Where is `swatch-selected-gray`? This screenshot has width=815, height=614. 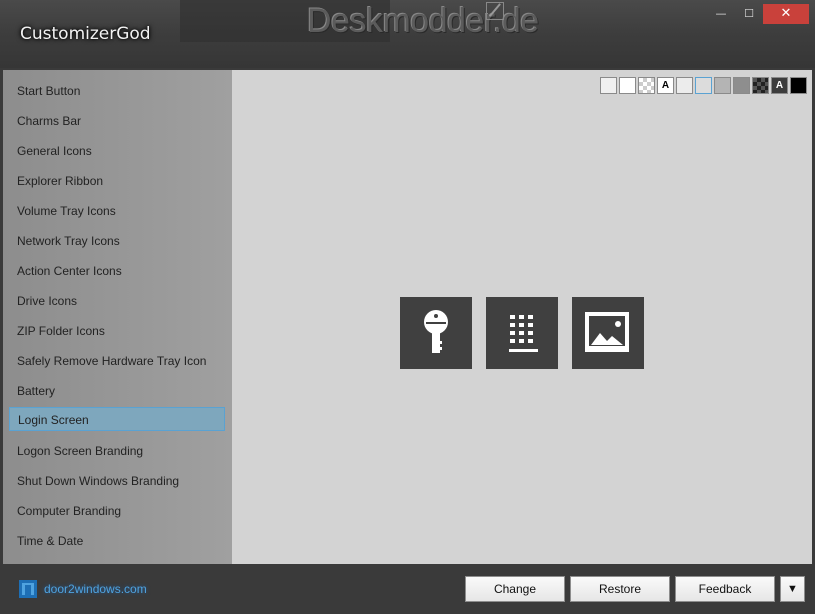
swatch-selected-gray is located at coordinates (703, 85).